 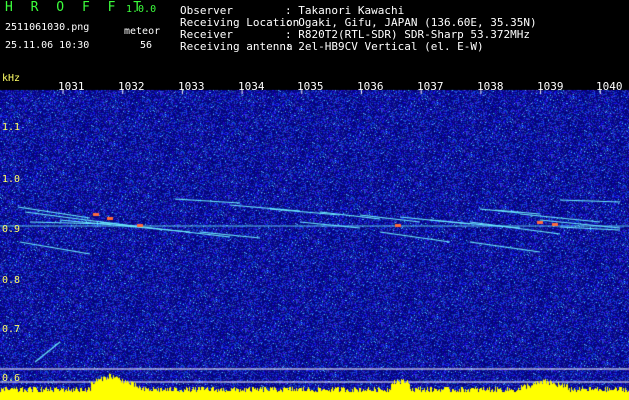 What do you see at coordinates (11, 280) in the screenshot?
I see `y-tick-label: 0.8` at bounding box center [11, 280].